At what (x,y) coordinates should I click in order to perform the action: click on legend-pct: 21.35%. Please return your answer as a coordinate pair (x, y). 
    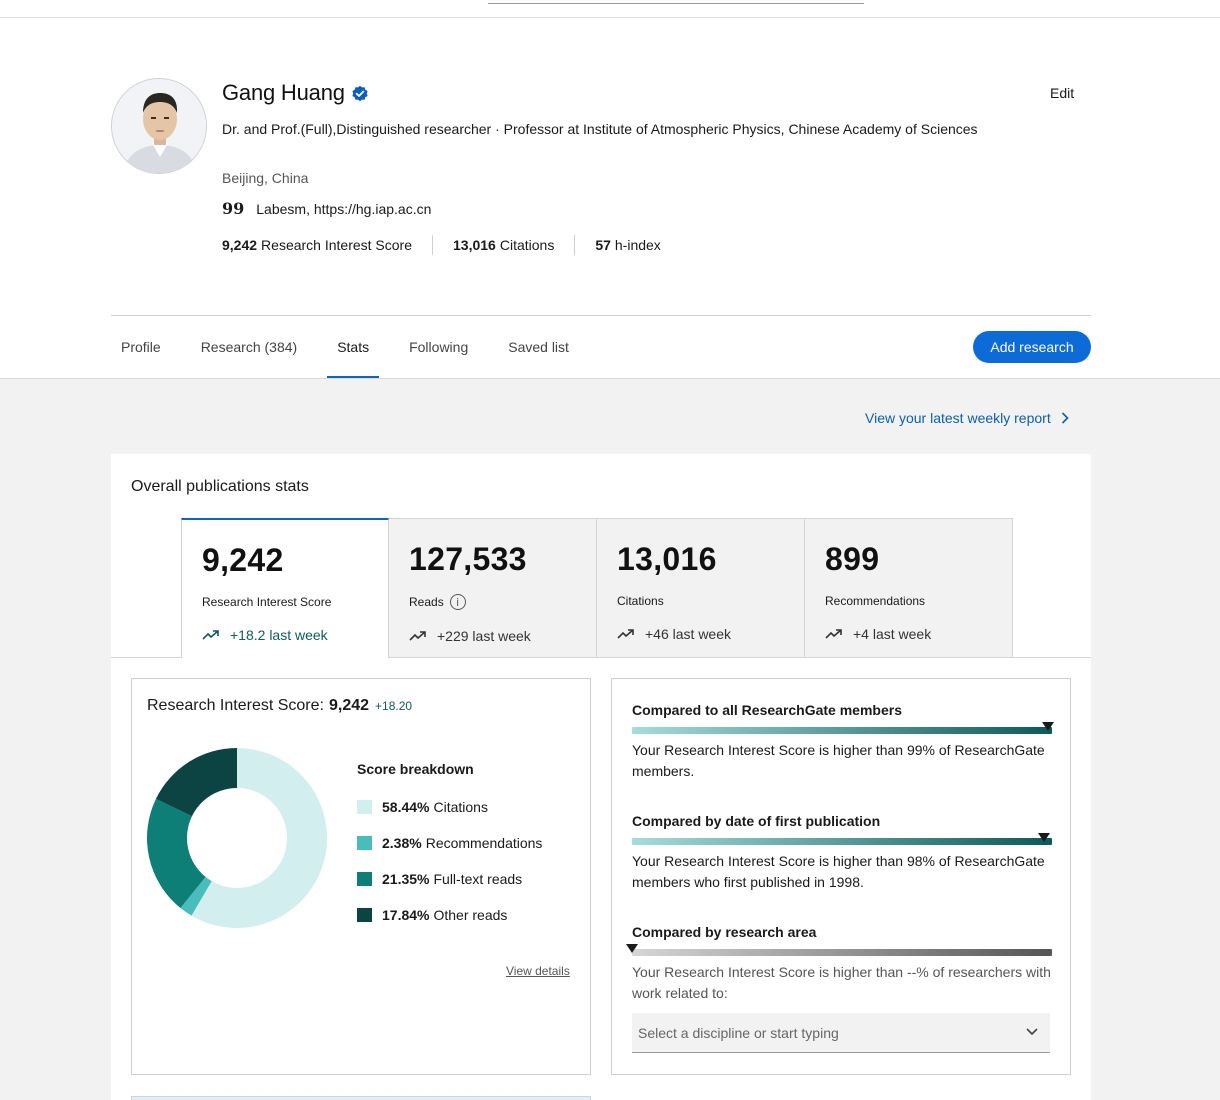
    Looking at the image, I should click on (406, 879).